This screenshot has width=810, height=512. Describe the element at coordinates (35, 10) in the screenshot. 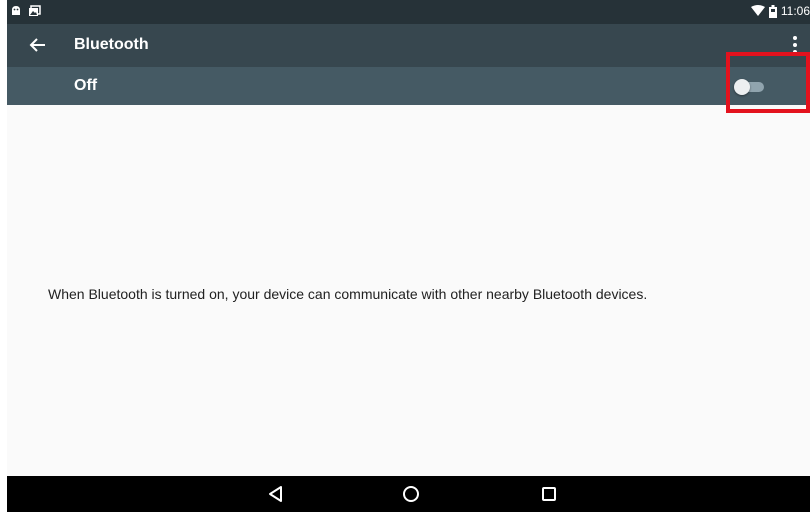

I see `gallery-notification-icon` at that location.